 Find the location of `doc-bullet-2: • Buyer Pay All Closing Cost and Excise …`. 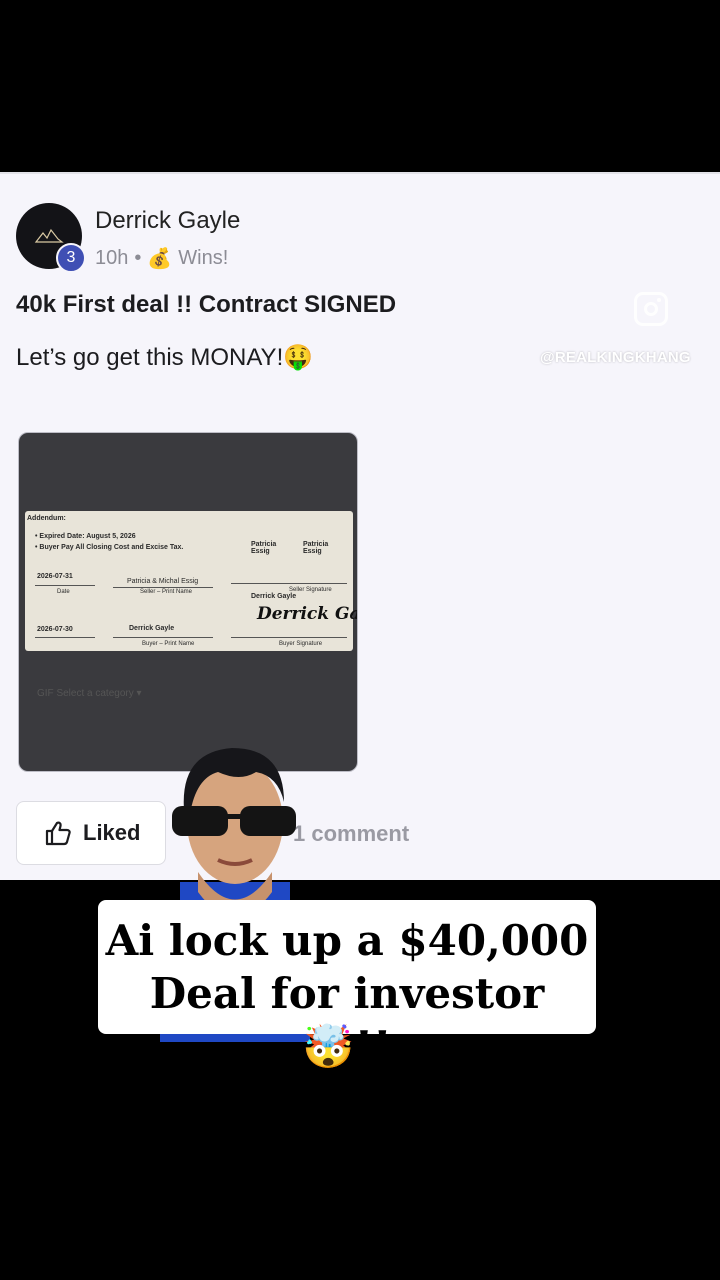

doc-bullet-2: • Buyer Pay All Closing Cost and Excise … is located at coordinates (109, 547).